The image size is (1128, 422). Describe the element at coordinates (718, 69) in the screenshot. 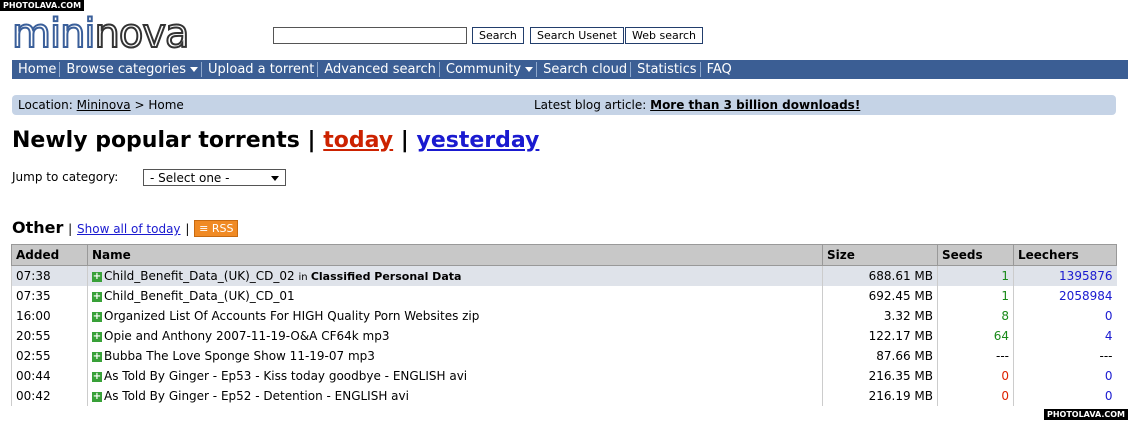

I see `nav-item-faq: FAQ` at that location.